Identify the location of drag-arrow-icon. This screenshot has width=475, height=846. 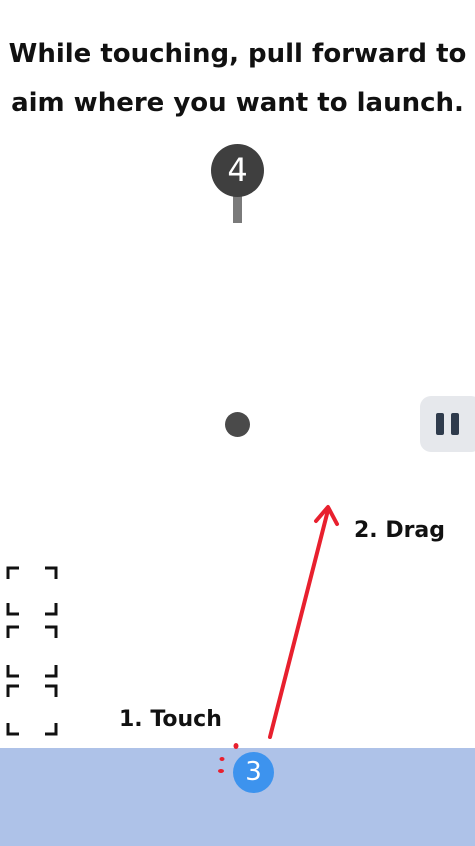
(278, 639).